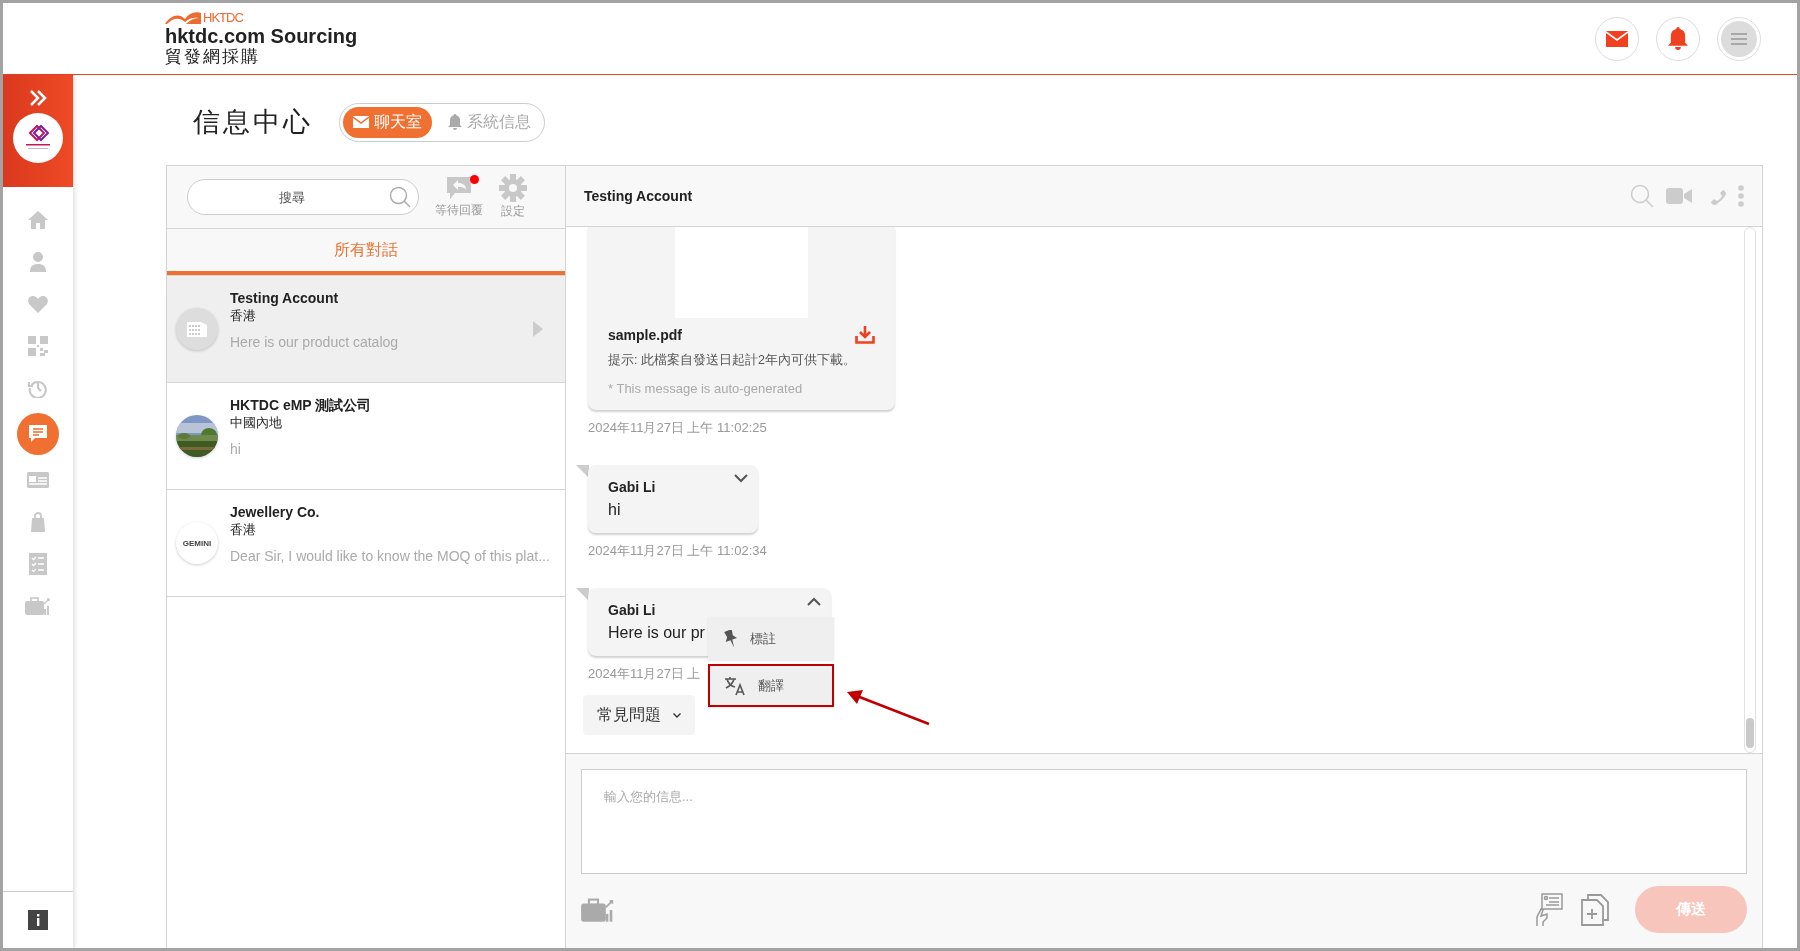 Image resolution: width=1800 pixels, height=951 pixels. What do you see at coordinates (285, 298) in the screenshot?
I see `contact-name: Testing Account` at bounding box center [285, 298].